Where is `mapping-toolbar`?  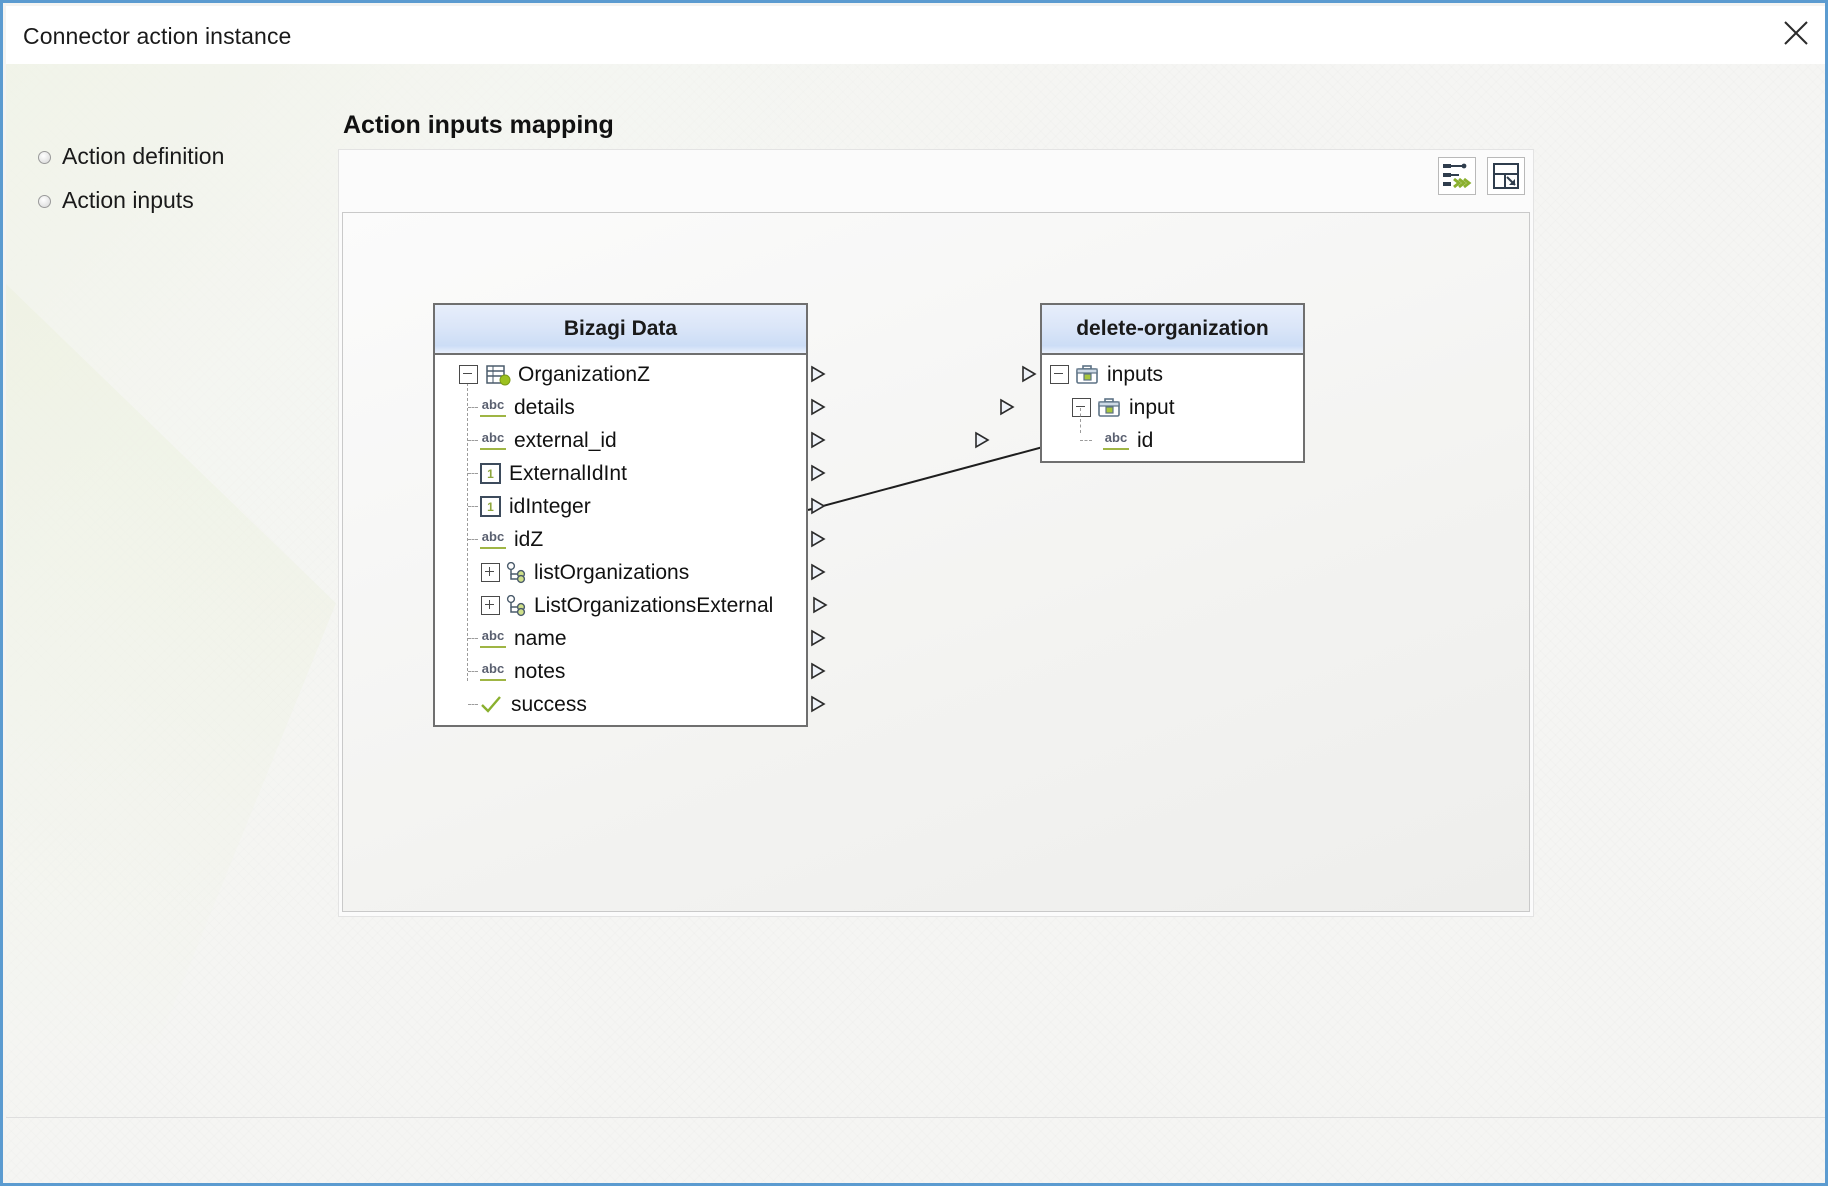 mapping-toolbar is located at coordinates (1481, 176).